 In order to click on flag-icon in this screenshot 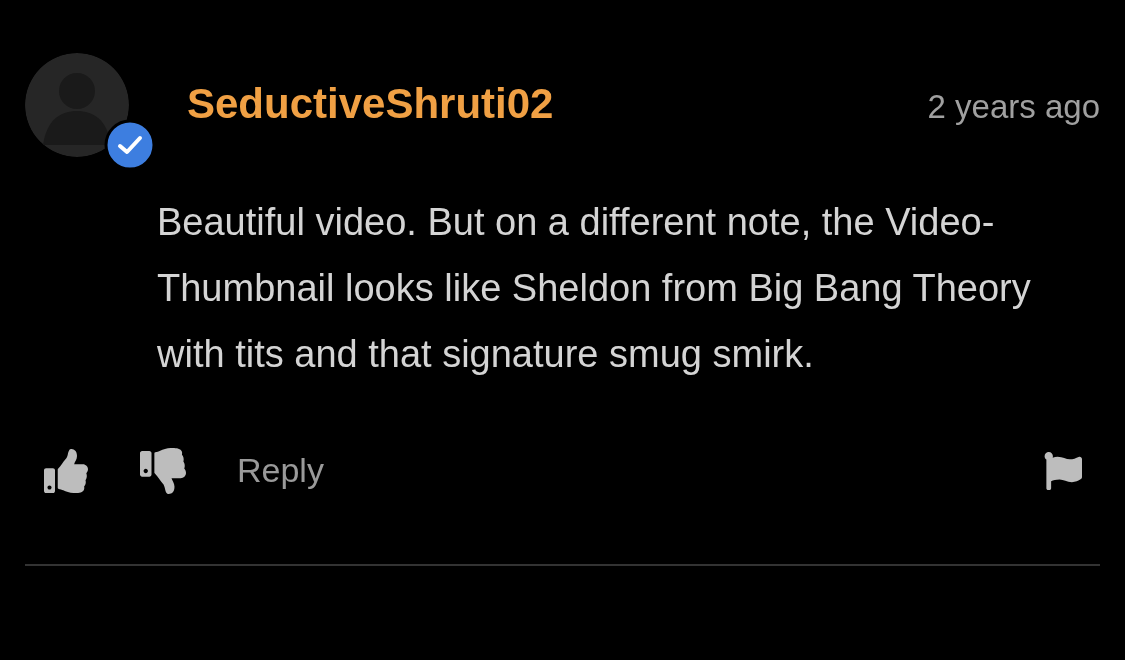, I will do `click(1063, 470)`.